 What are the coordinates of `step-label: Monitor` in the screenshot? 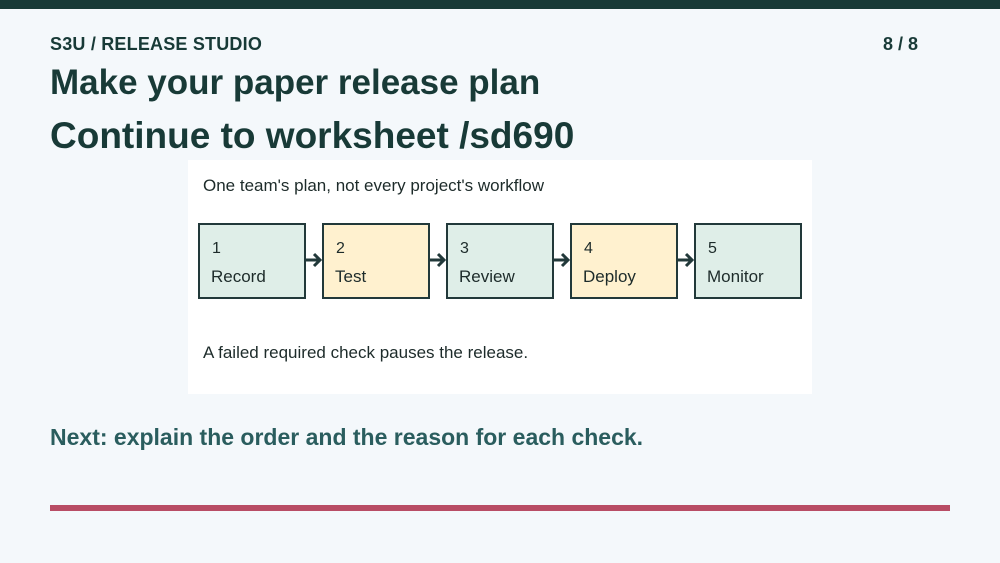 It's located at (735, 276).